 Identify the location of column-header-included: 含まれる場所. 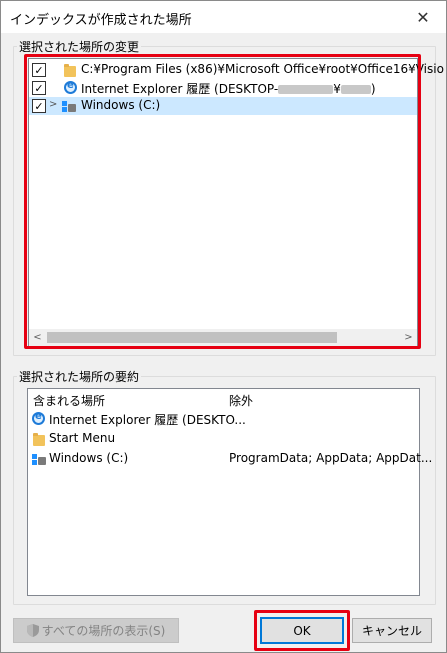
(69, 401).